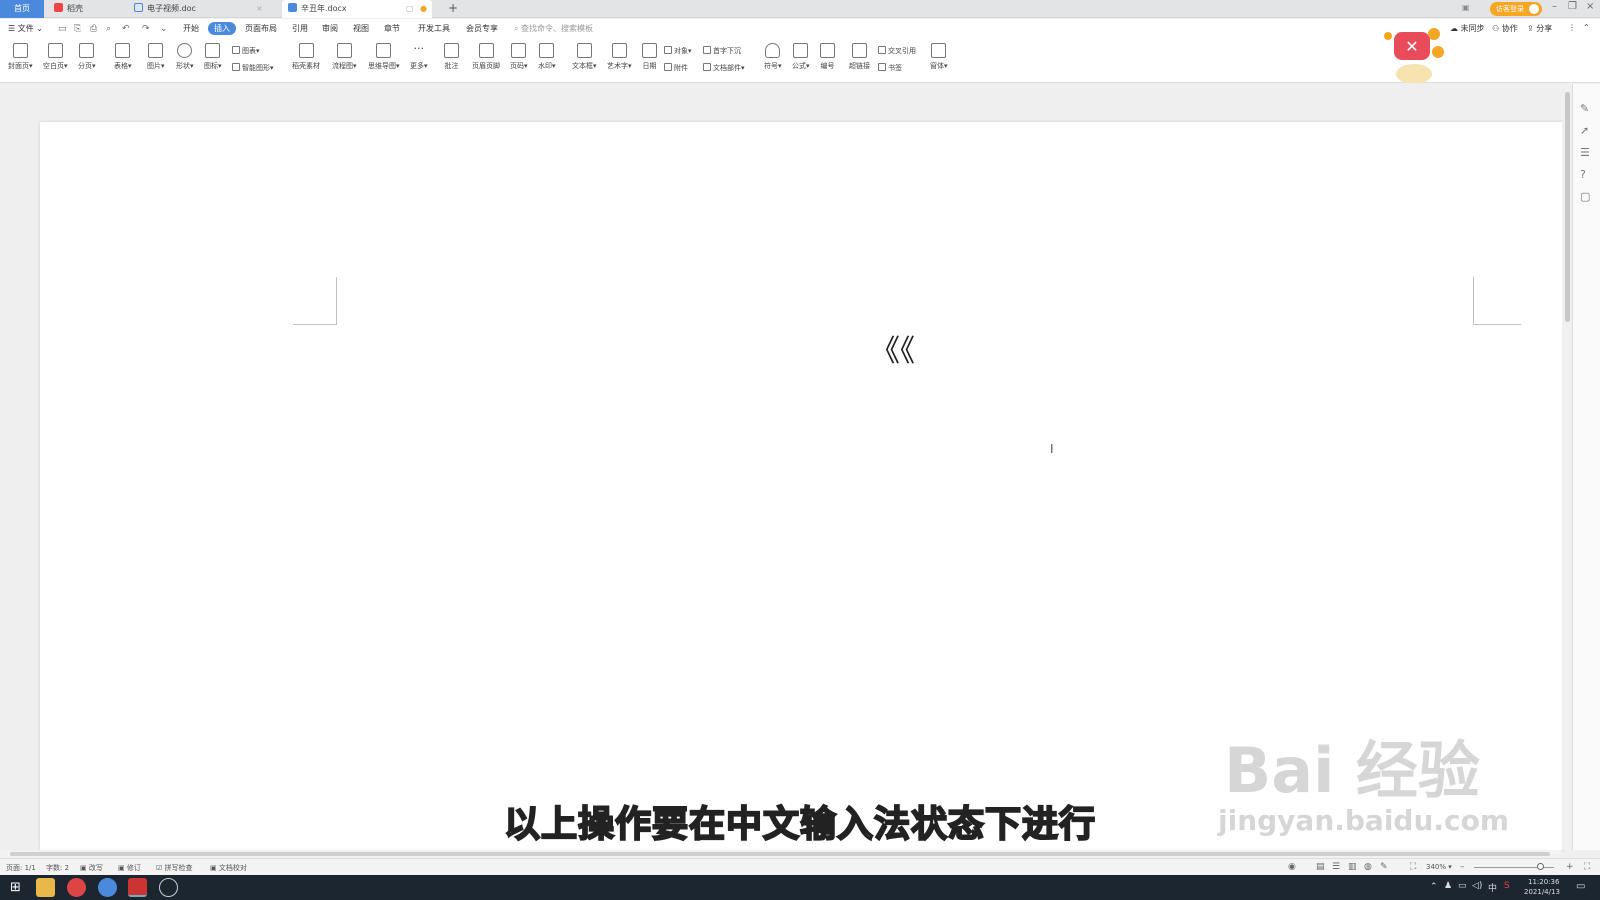  I want to click on page-number-button: 页码▾, so click(519, 57).